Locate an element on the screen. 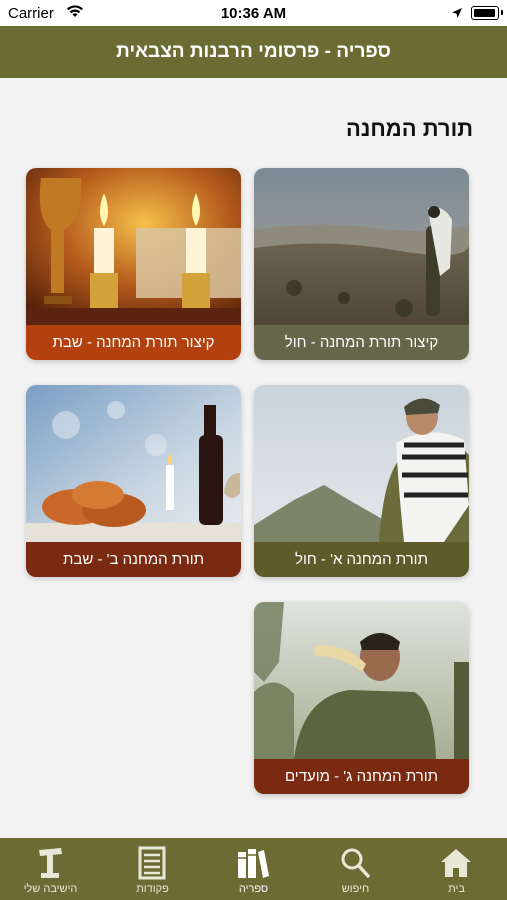 The image size is (507, 900). book-card-label: תורת המחנה א' - חול is located at coordinates (361, 559).